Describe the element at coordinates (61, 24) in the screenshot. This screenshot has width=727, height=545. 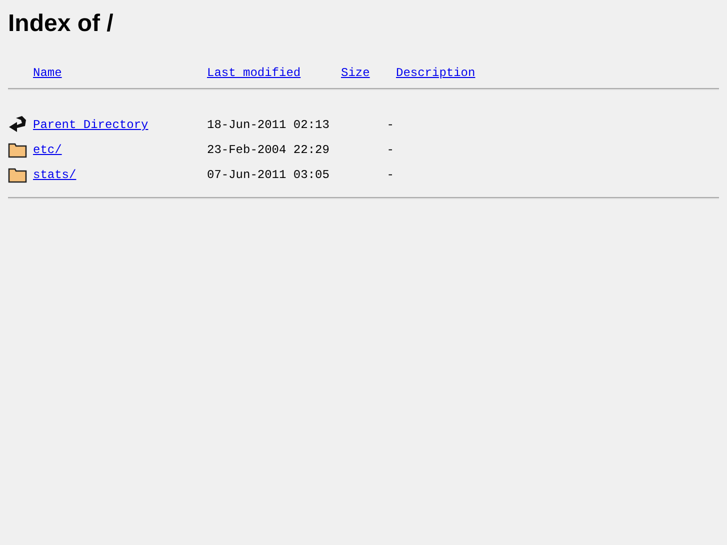
I see `page-title: Index of /` at that location.